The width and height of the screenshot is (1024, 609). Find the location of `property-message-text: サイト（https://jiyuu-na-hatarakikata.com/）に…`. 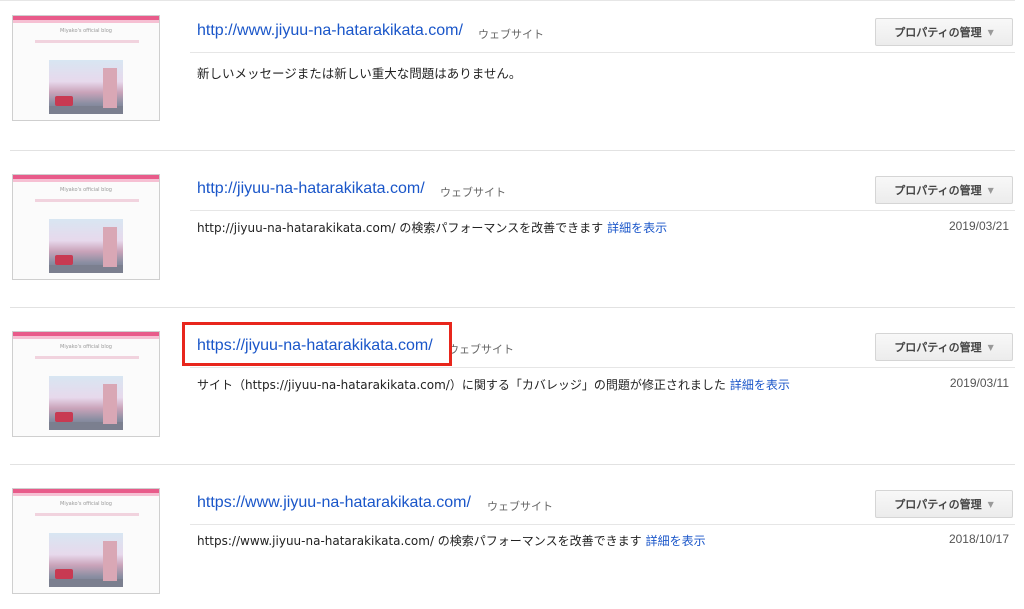

property-message-text: サイト（https://jiyuu-na-hatarakikata.com/）に… is located at coordinates (461, 385).